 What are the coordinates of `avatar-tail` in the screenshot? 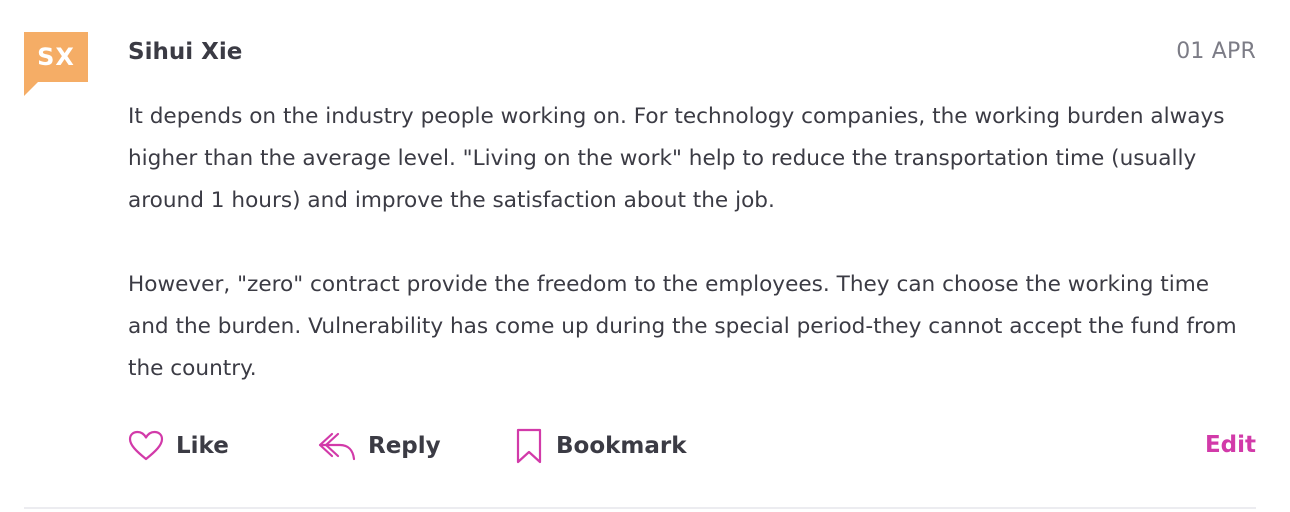 It's located at (31, 89).